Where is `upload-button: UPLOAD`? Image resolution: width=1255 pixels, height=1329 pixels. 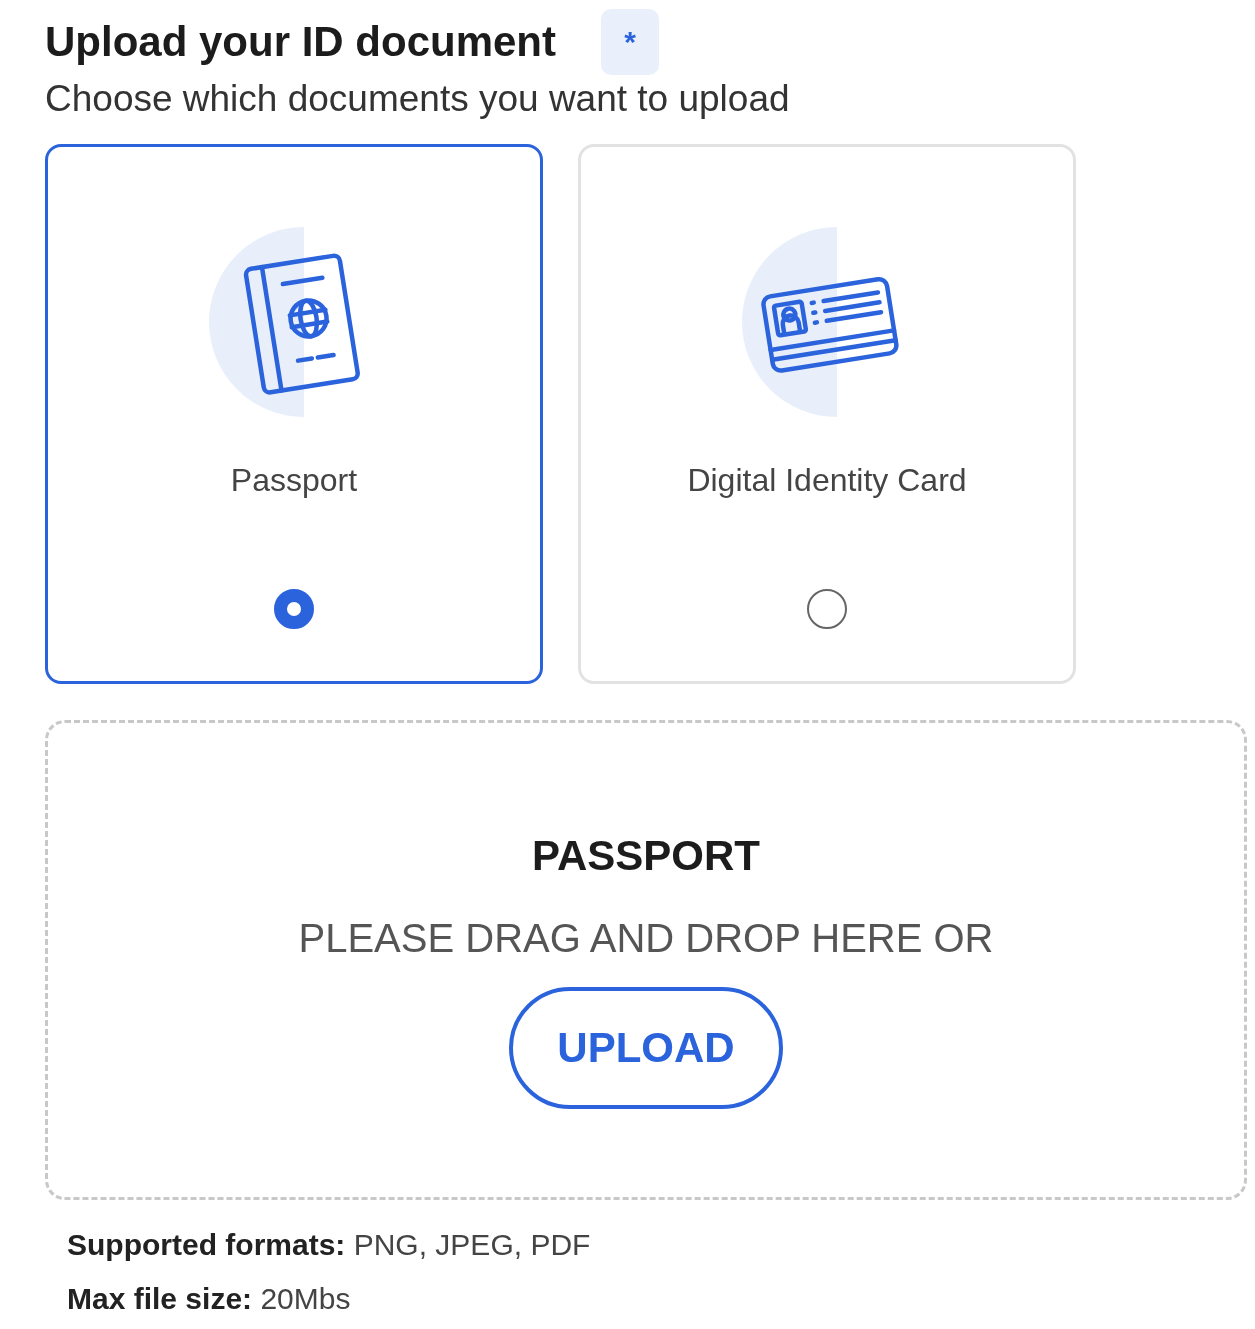
upload-button: UPLOAD is located at coordinates (646, 1047).